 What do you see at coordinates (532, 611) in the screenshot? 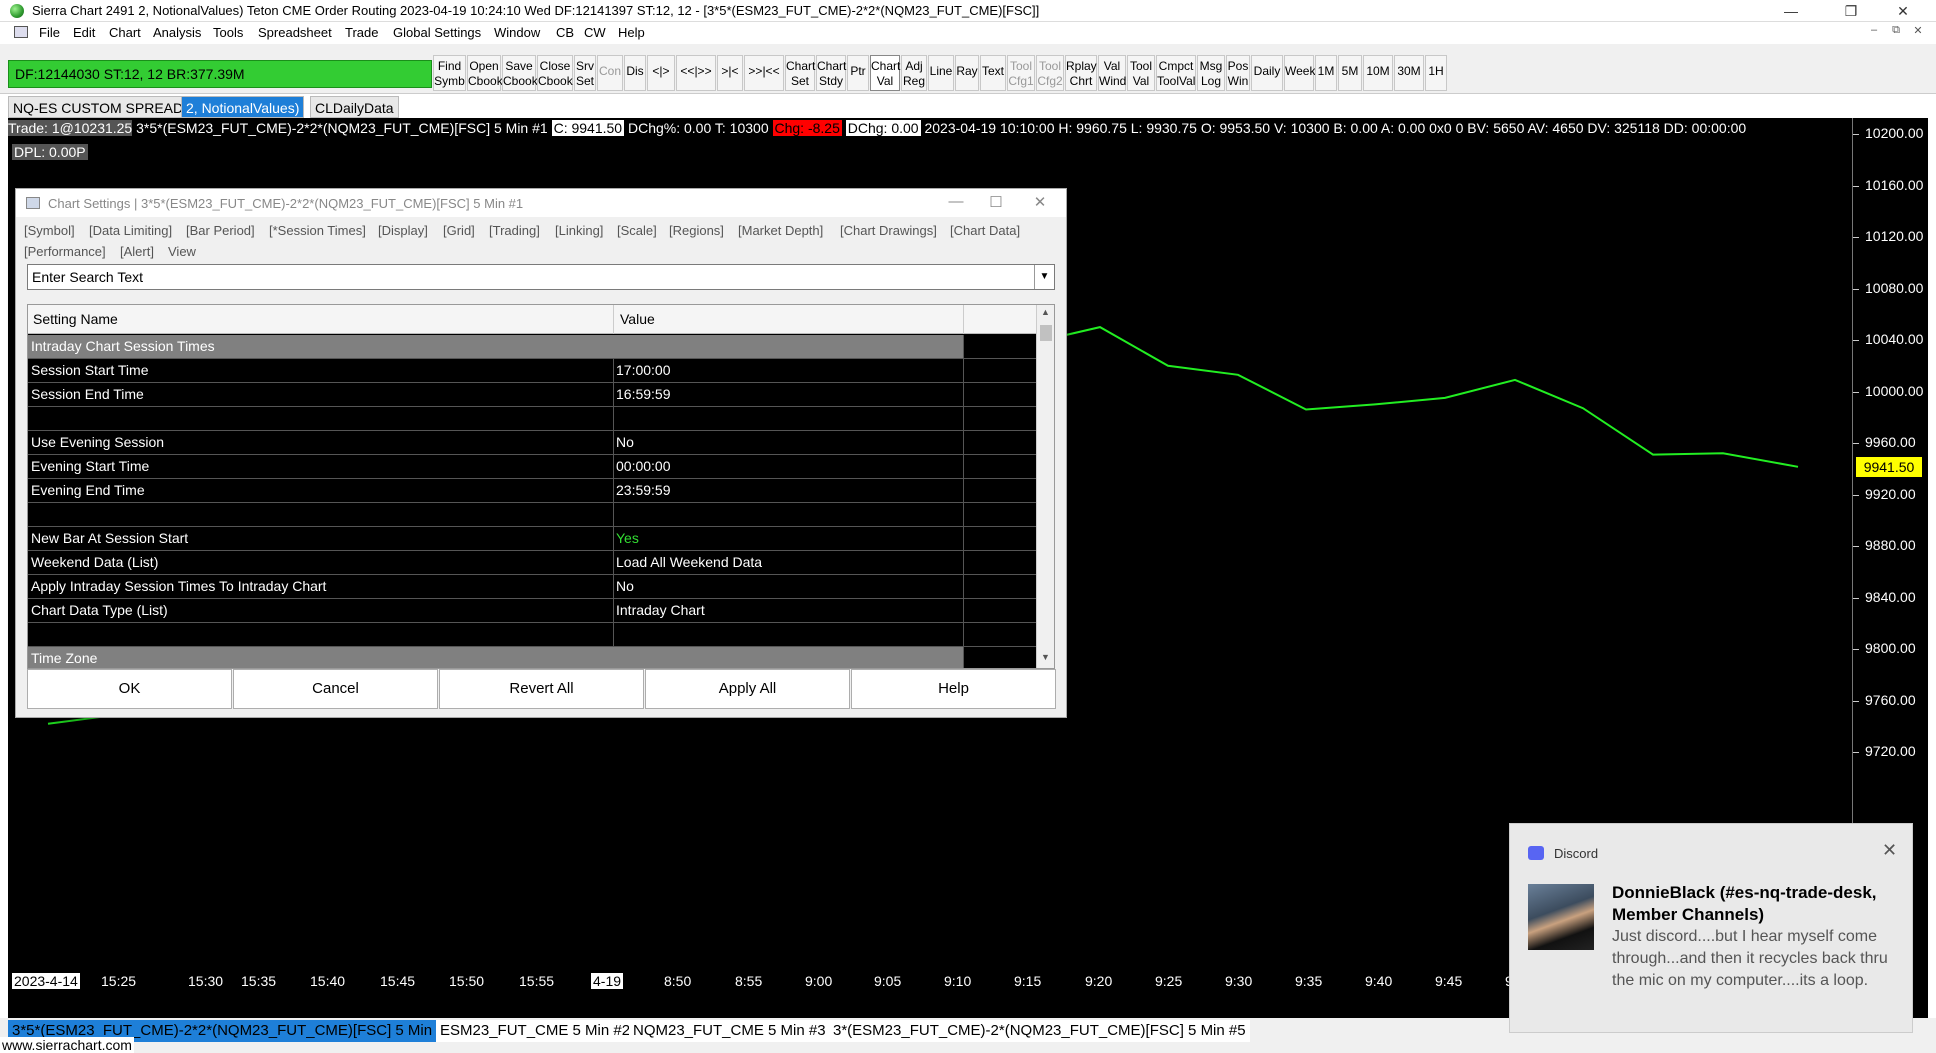
I see `setting-row: Chart Data Type (List) Intraday Chart` at bounding box center [532, 611].